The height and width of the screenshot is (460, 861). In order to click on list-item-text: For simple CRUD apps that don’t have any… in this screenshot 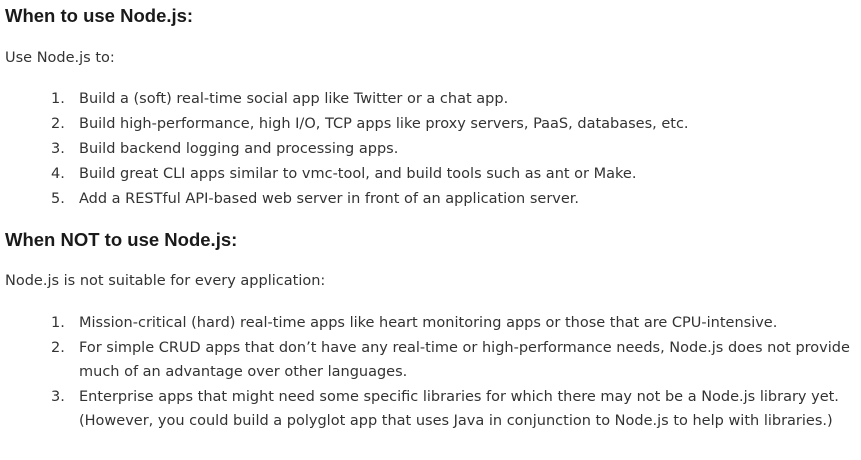, I will do `click(464, 360)`.